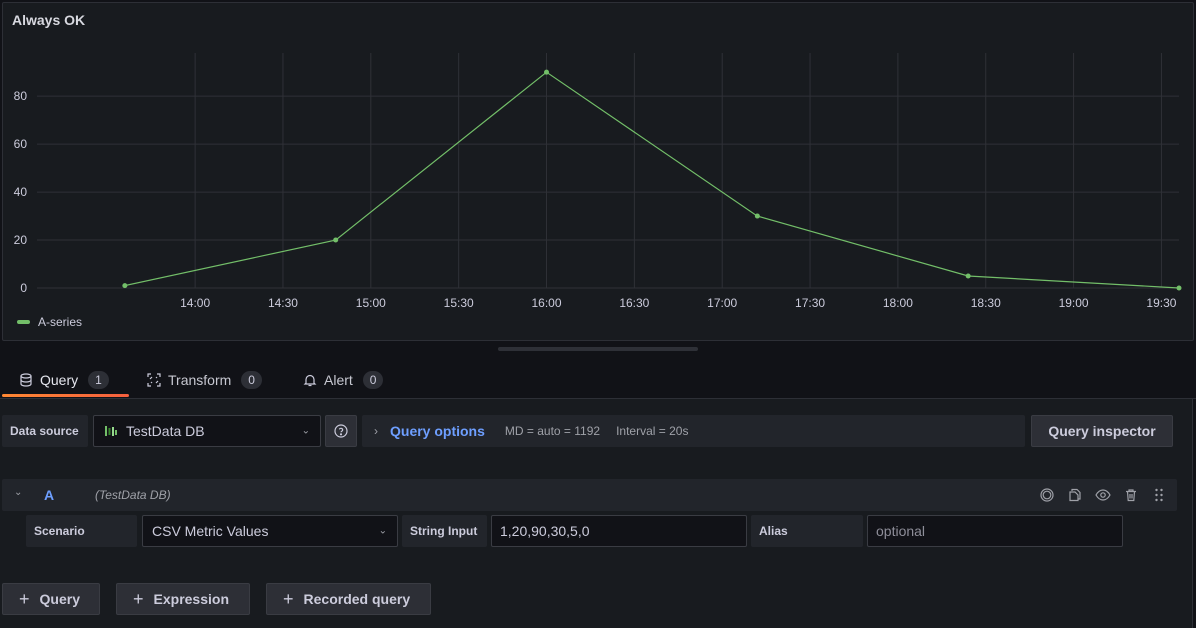 The height and width of the screenshot is (628, 1196). What do you see at coordinates (437, 431) in the screenshot?
I see `query-options-label: Query options` at bounding box center [437, 431].